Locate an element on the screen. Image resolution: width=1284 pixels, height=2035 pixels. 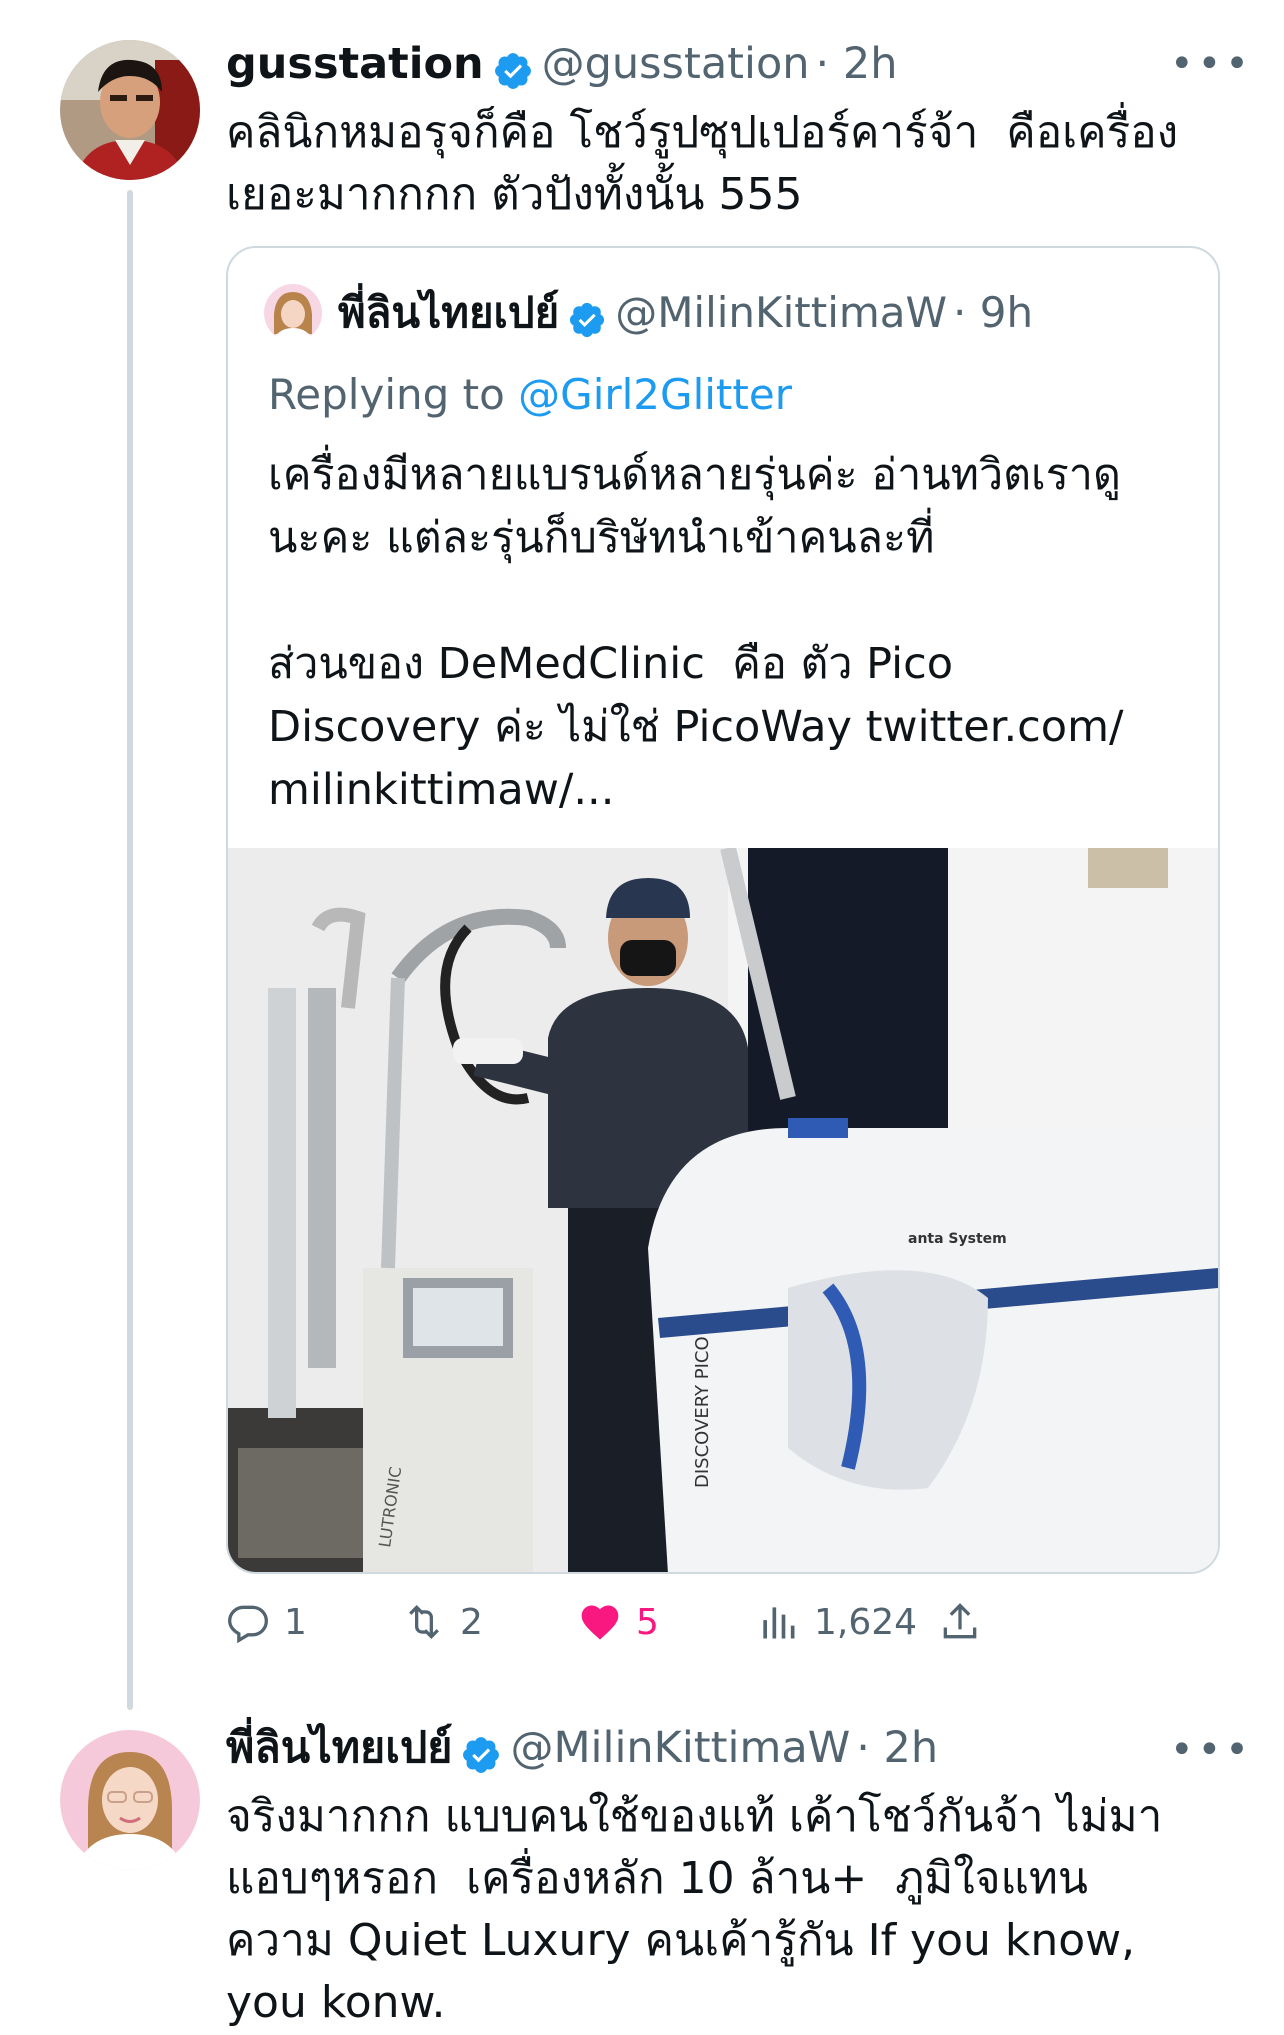
replying-to-label: Replying to is located at coordinates (386, 394).